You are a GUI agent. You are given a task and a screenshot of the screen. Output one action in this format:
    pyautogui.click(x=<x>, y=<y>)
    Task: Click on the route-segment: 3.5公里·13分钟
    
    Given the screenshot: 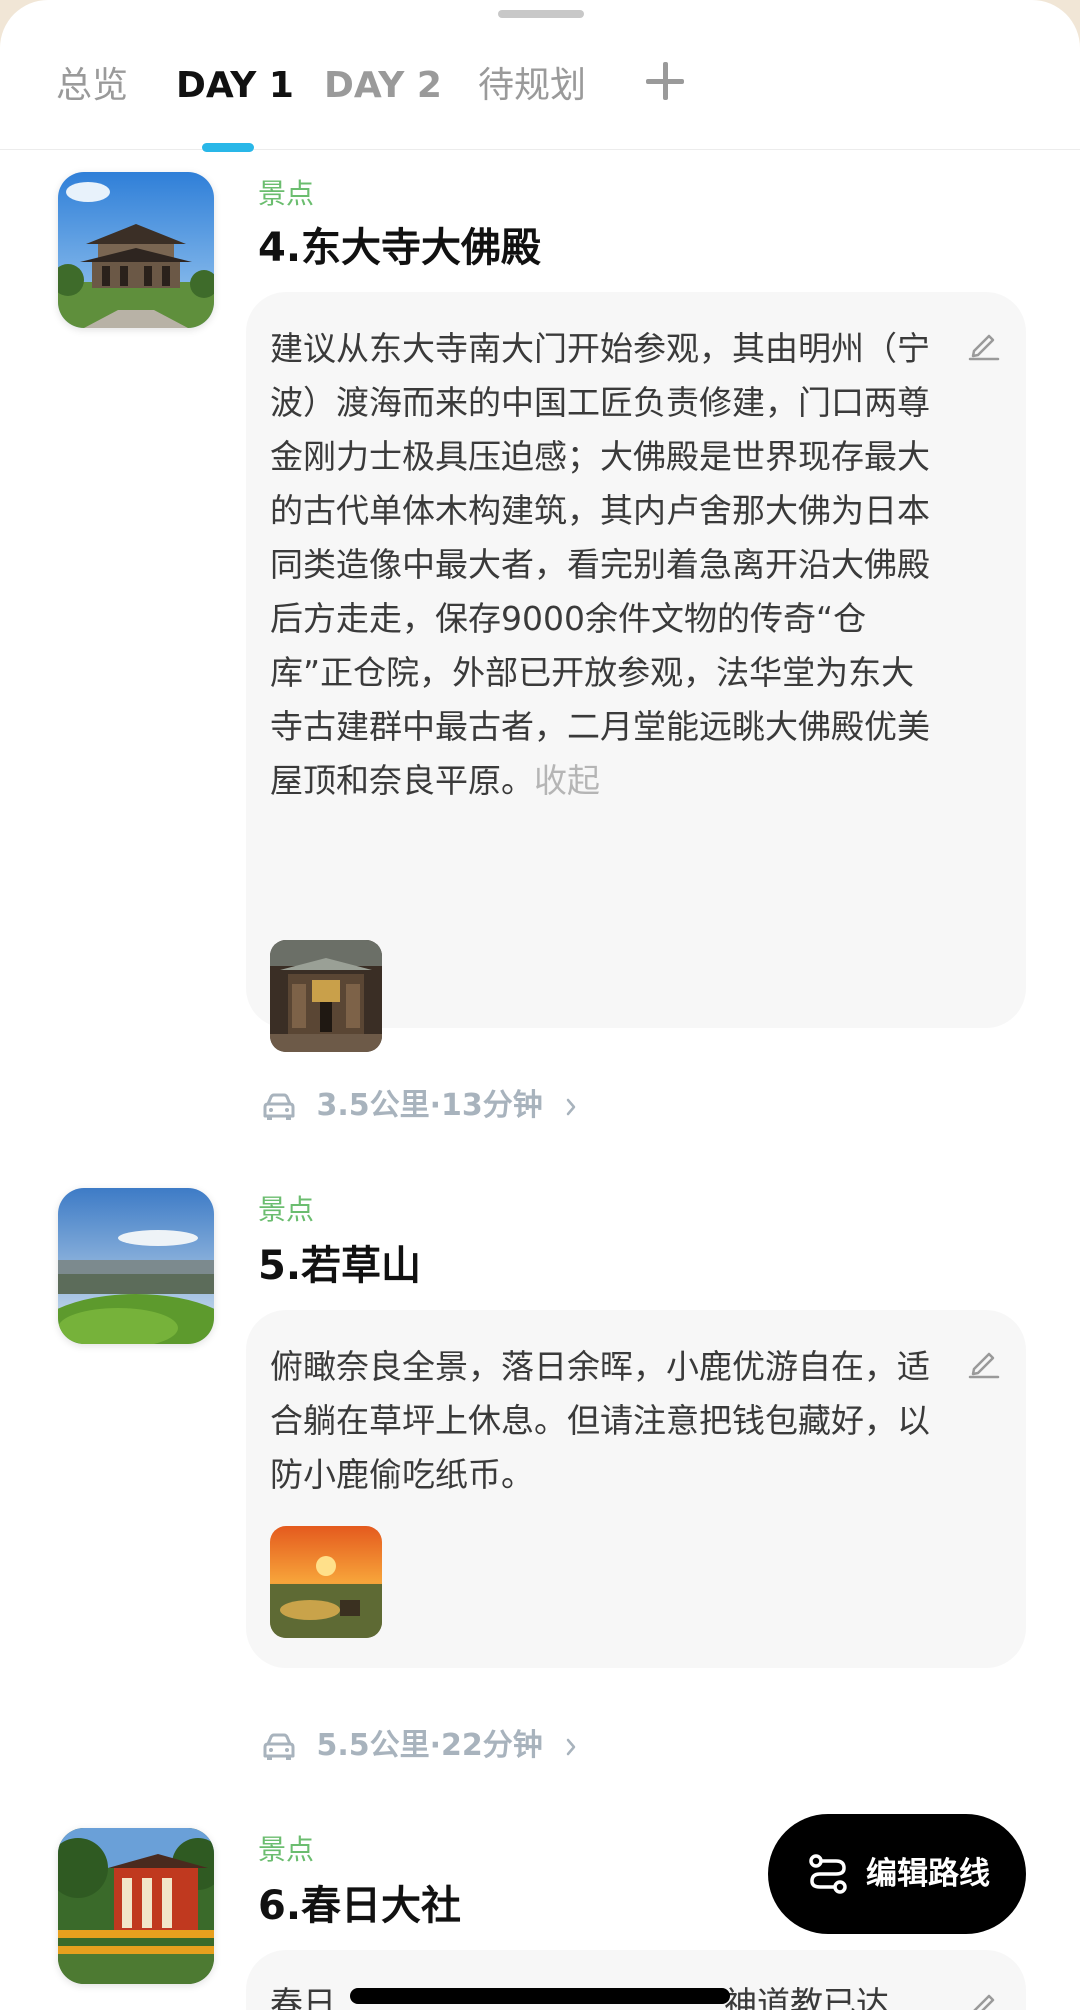 What is the action you would take?
    pyautogui.click(x=421, y=1106)
    